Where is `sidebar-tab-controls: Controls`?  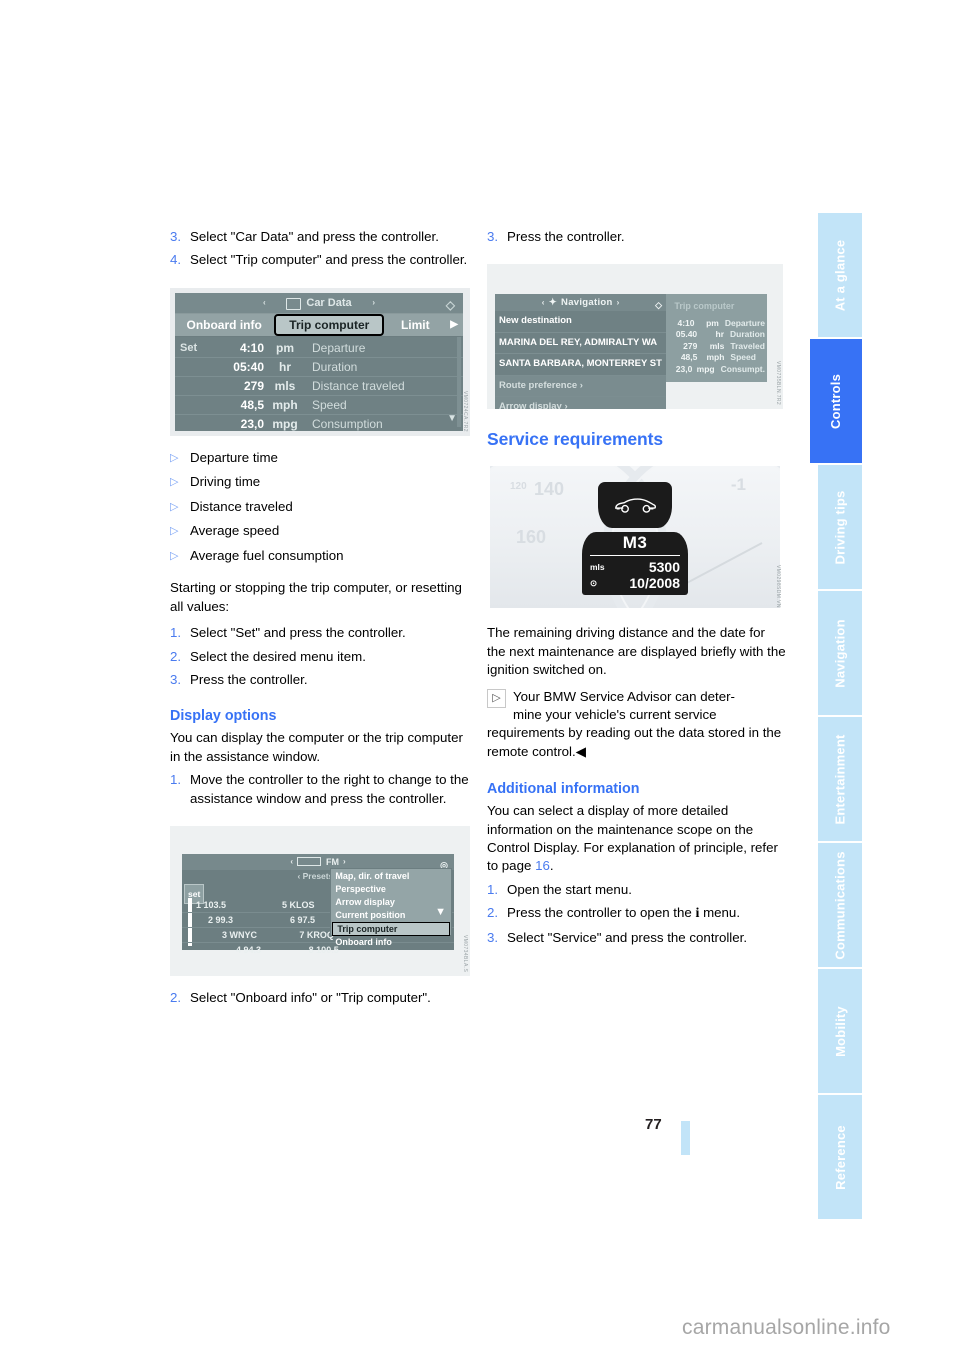
sidebar-tab-controls: Controls is located at coordinates (836, 401).